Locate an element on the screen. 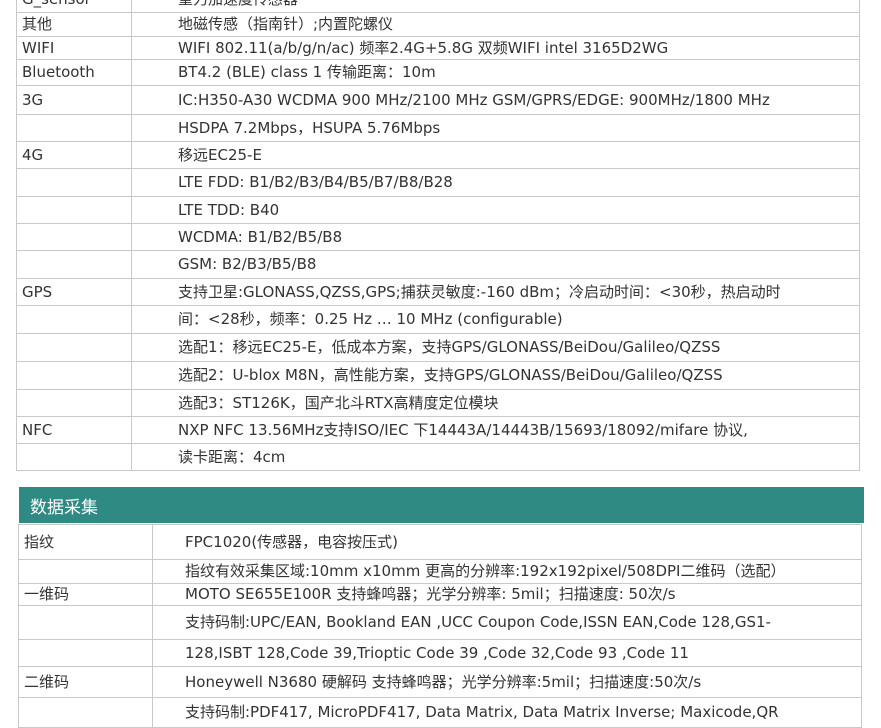  spec-value: HSDPA 7.2Mbps，HSUPA 5.76Mbps is located at coordinates (495, 128).